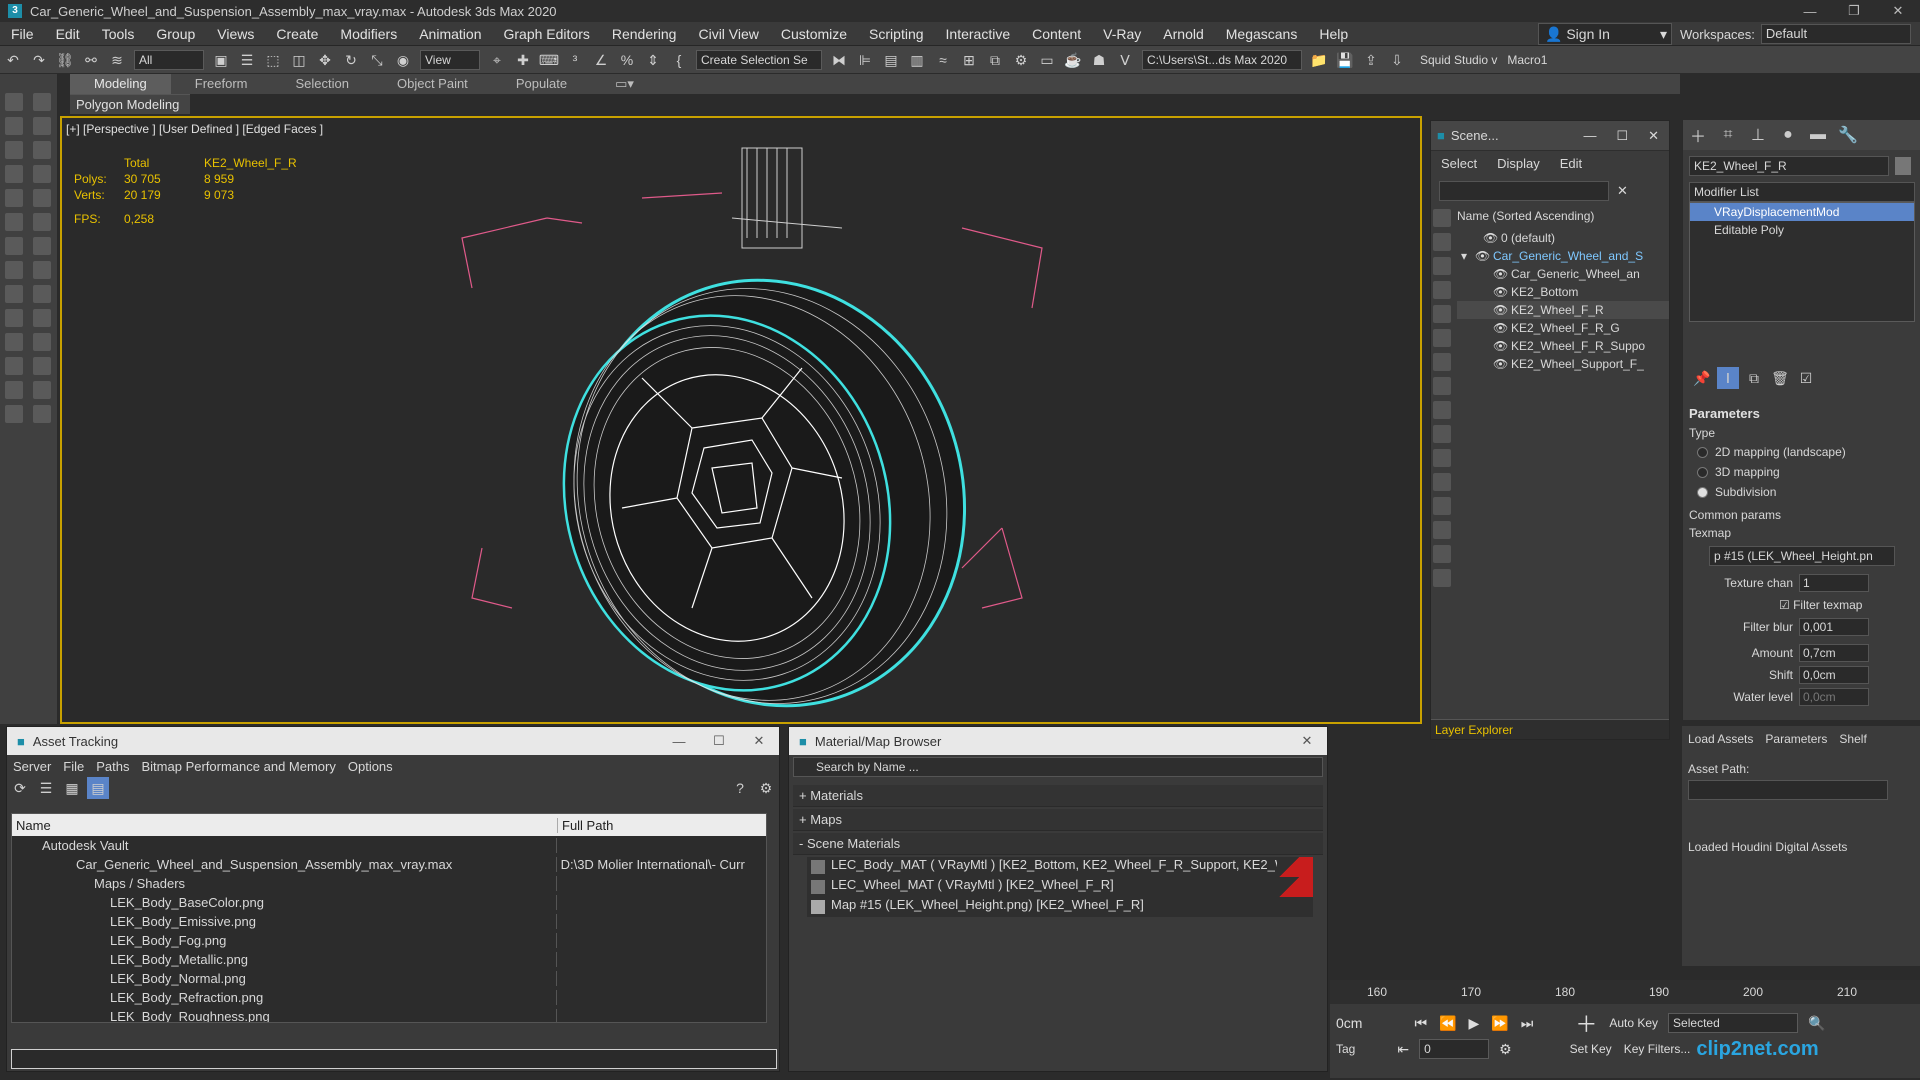 Image resolution: width=1920 pixels, height=1080 pixels. Describe the element at coordinates (1442, 314) in the screenshot. I see `filter-helpers-icon` at that location.